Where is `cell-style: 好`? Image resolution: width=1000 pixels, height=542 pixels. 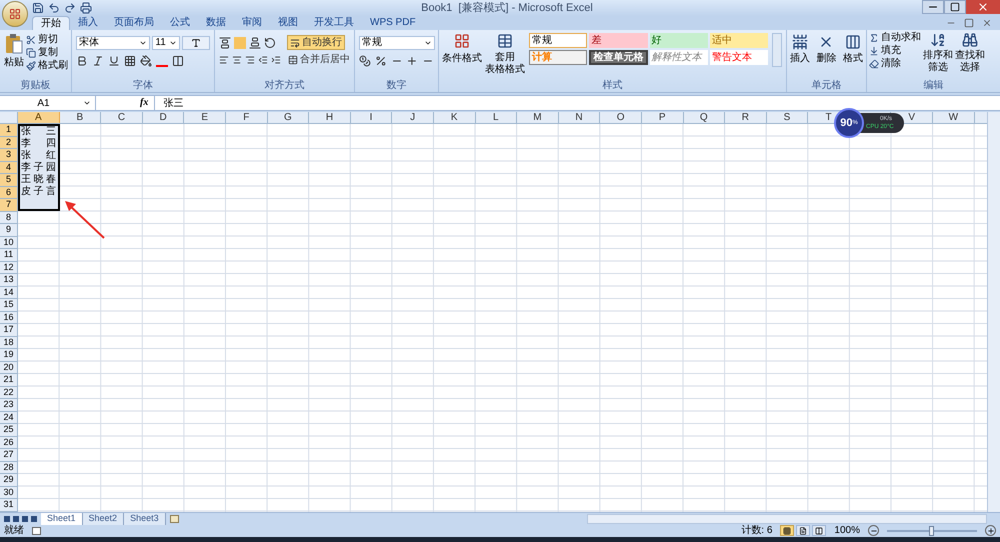 cell-style: 好 is located at coordinates (679, 40).